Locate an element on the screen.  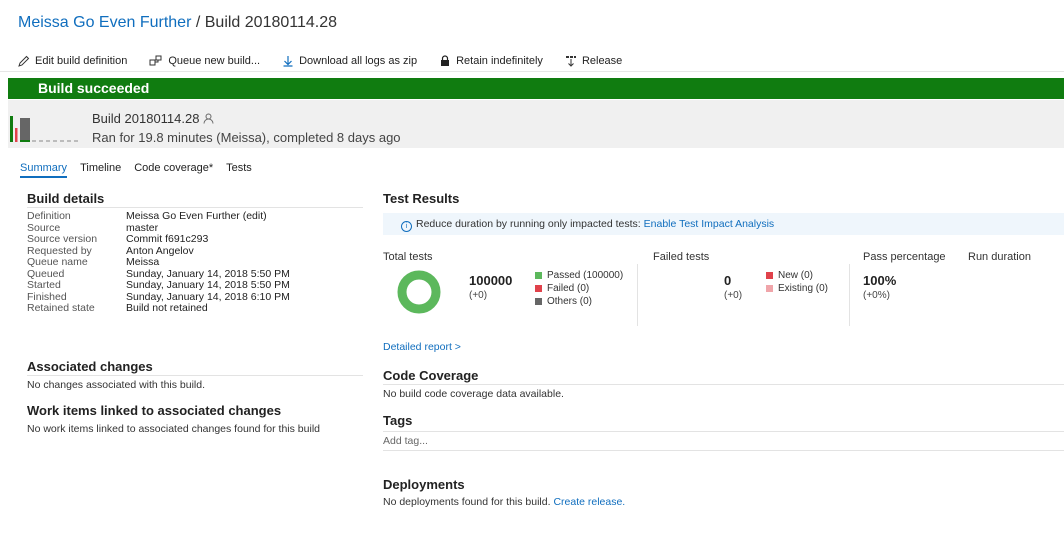
commit-link: Commit f691c293 is located at coordinates (167, 239).